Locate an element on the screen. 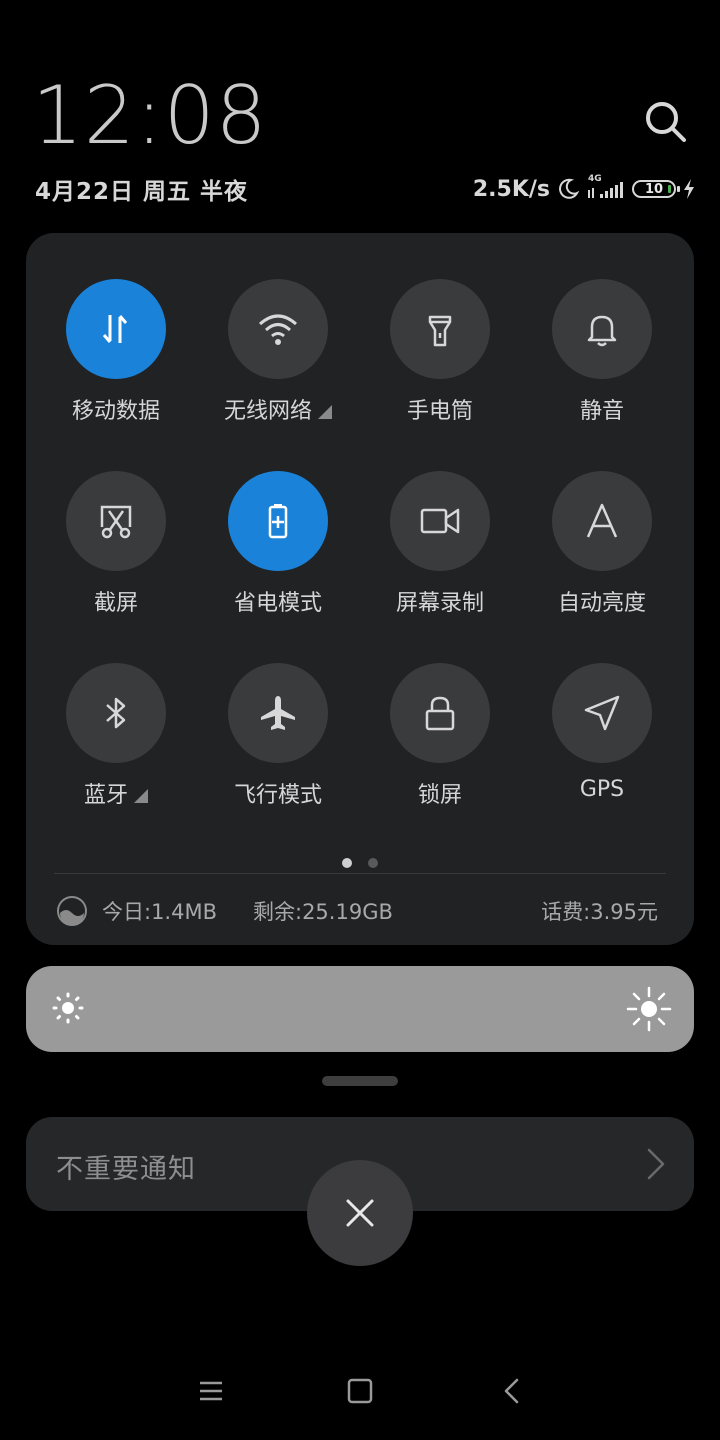 This screenshot has width=720, height=1440. page-dot-active is located at coordinates (347, 863).